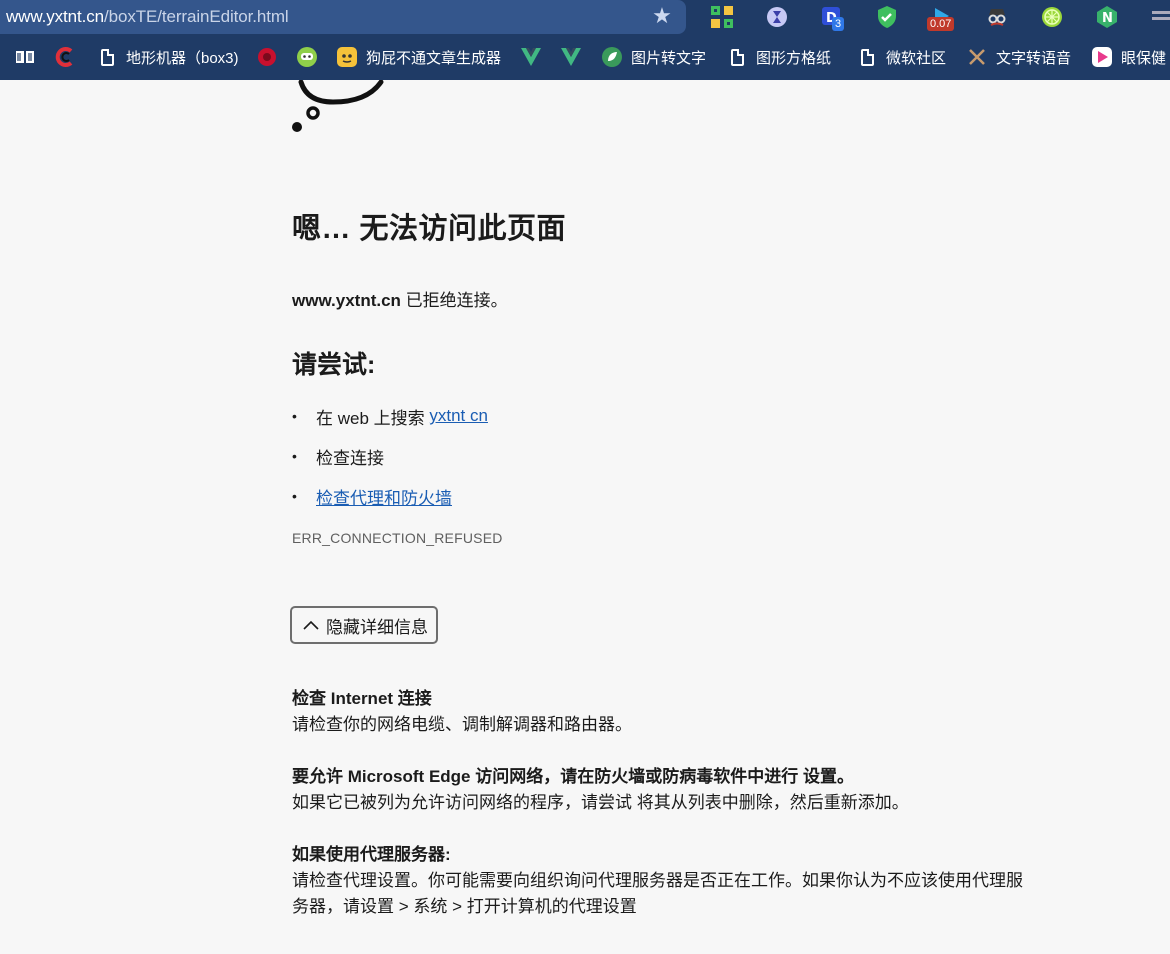 This screenshot has width=1170, height=954. I want to click on refused-text: 已拒绝连接。, so click(454, 300).